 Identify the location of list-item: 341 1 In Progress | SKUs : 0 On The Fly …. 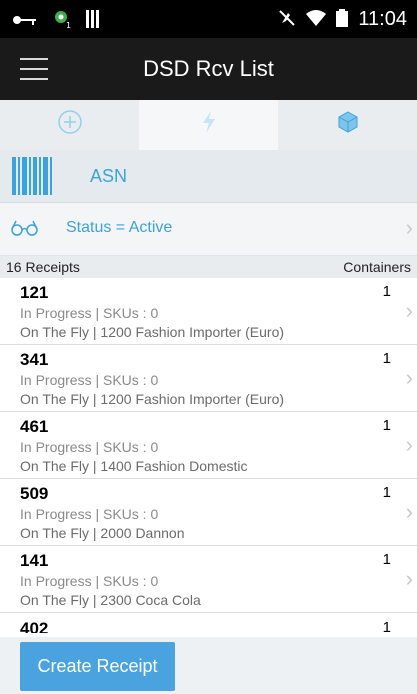
(208, 378).